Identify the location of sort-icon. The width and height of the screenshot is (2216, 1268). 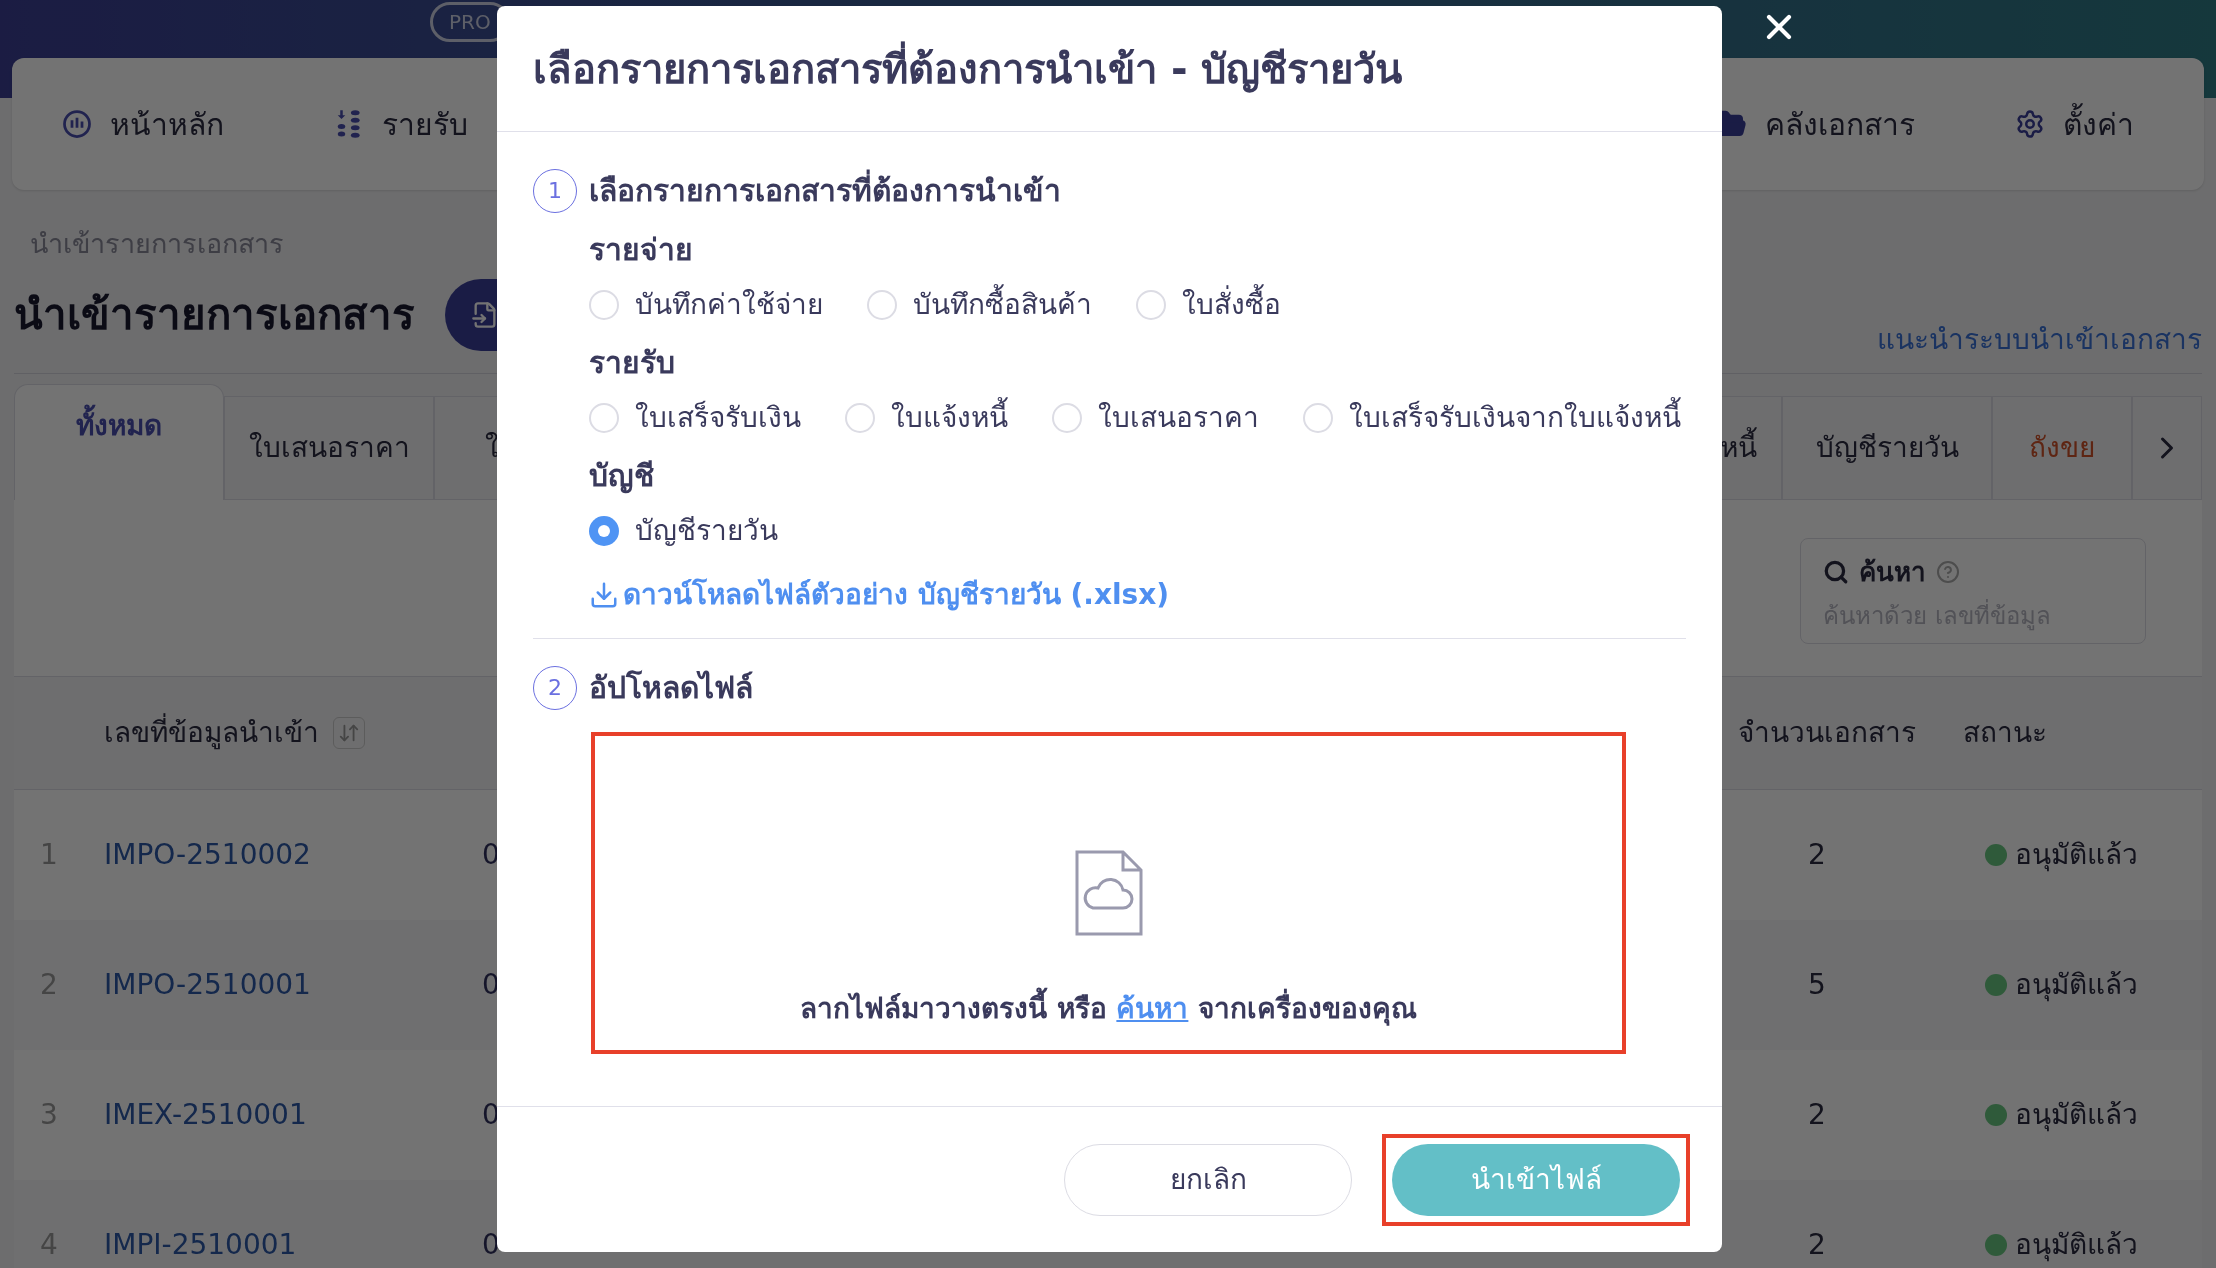
(349, 732).